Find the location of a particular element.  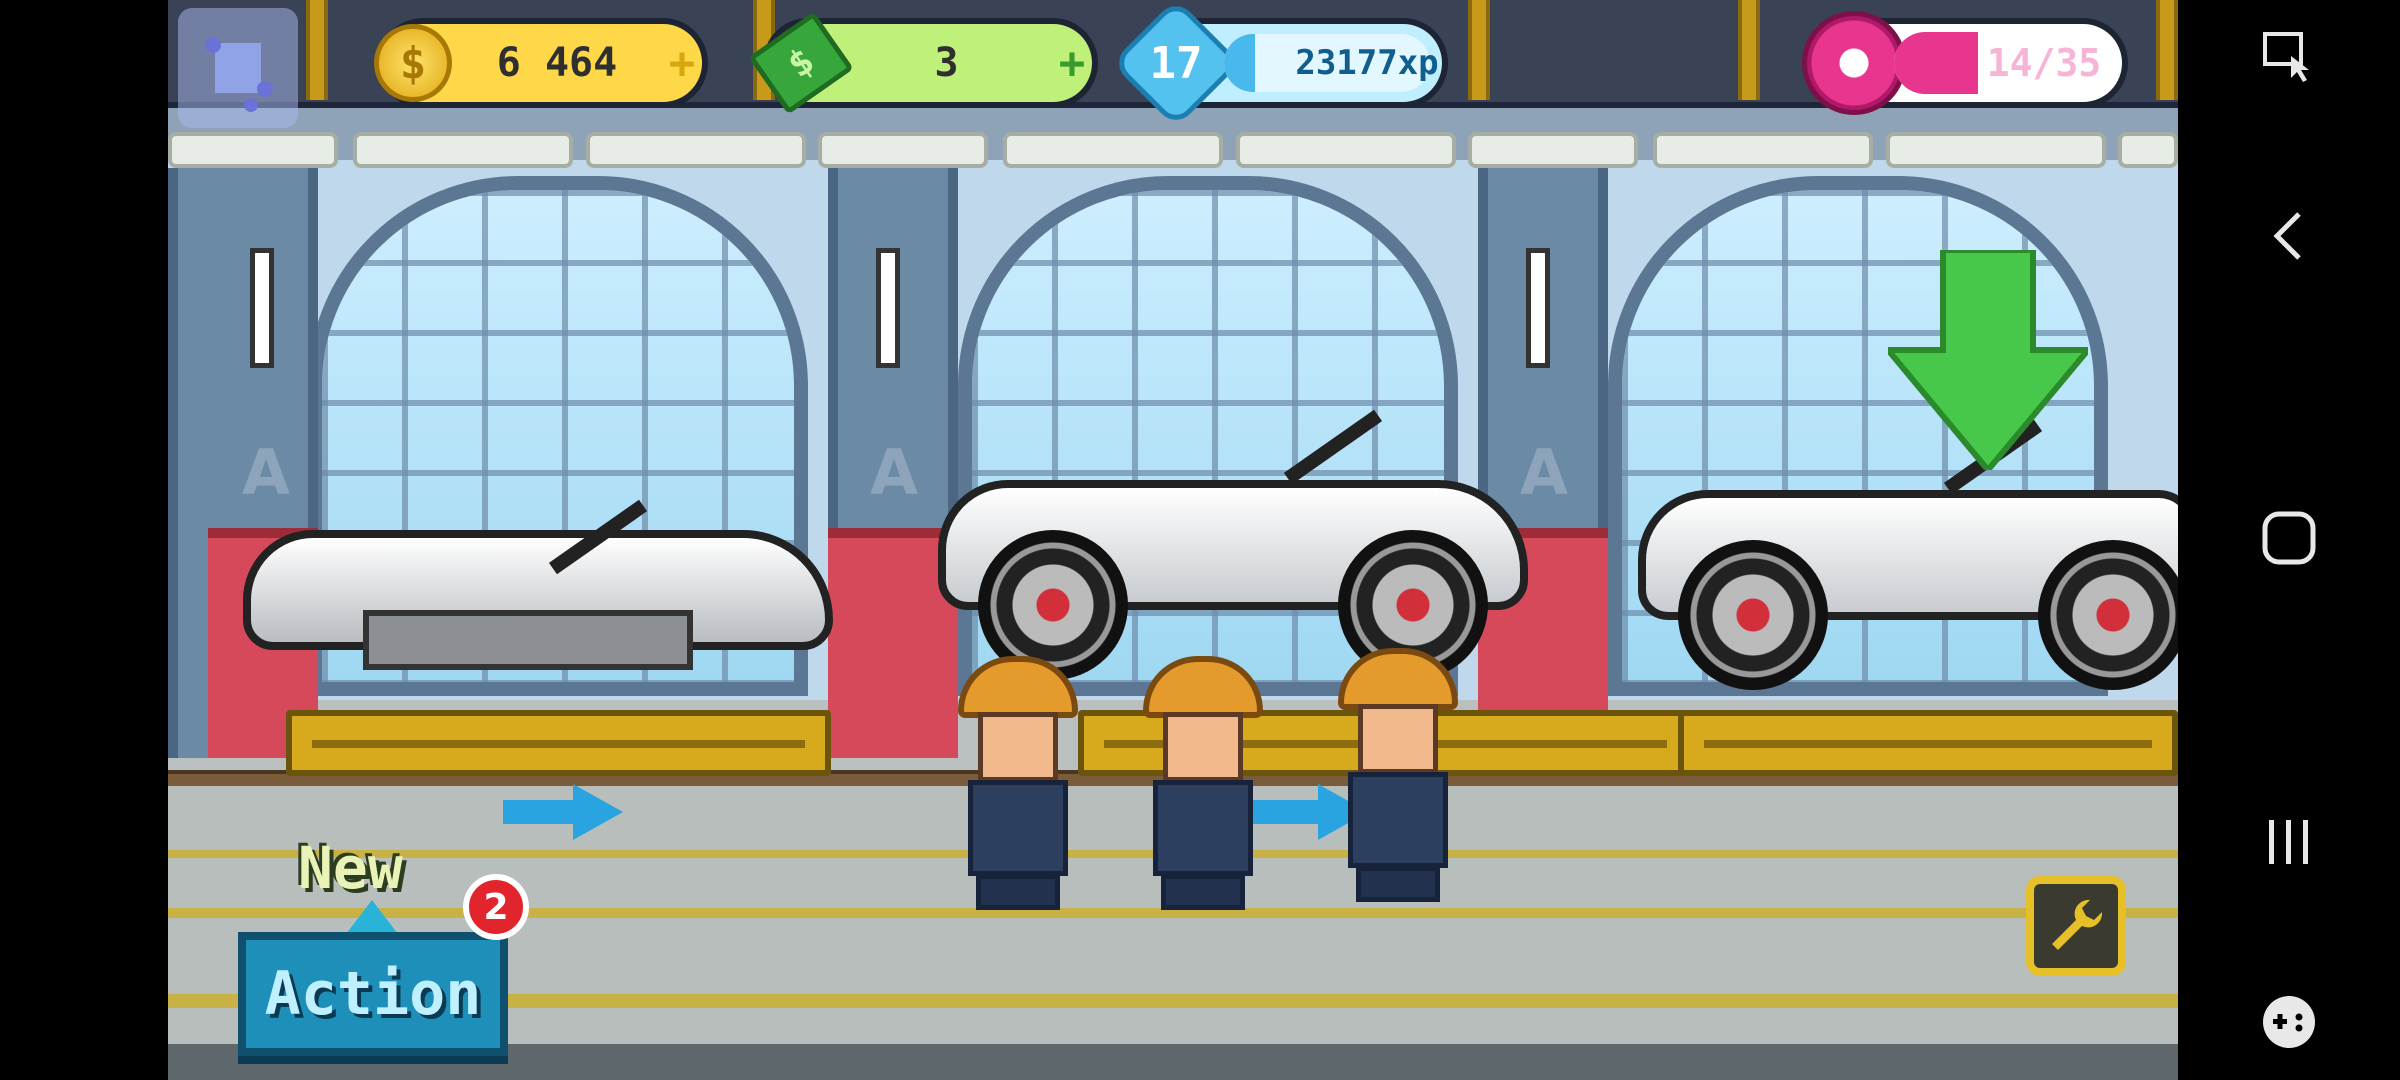

resource-bar: $ 6 464 + $ 3 + 17 23177xp 14/35 is located at coordinates (1173, 64).